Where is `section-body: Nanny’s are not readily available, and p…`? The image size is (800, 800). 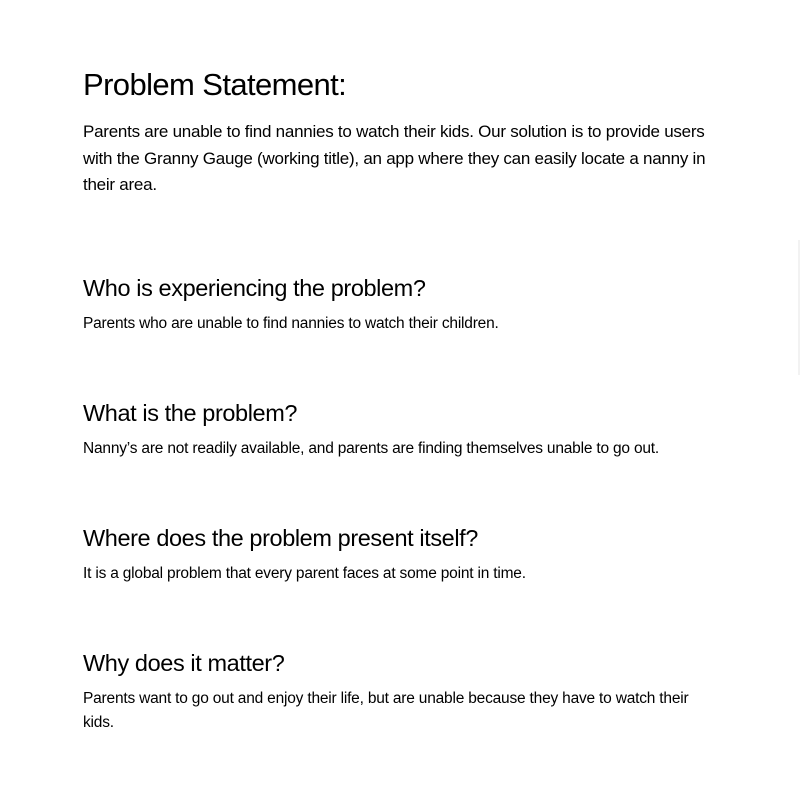
section-body: Nanny’s are not readily available, and p… is located at coordinates (371, 448).